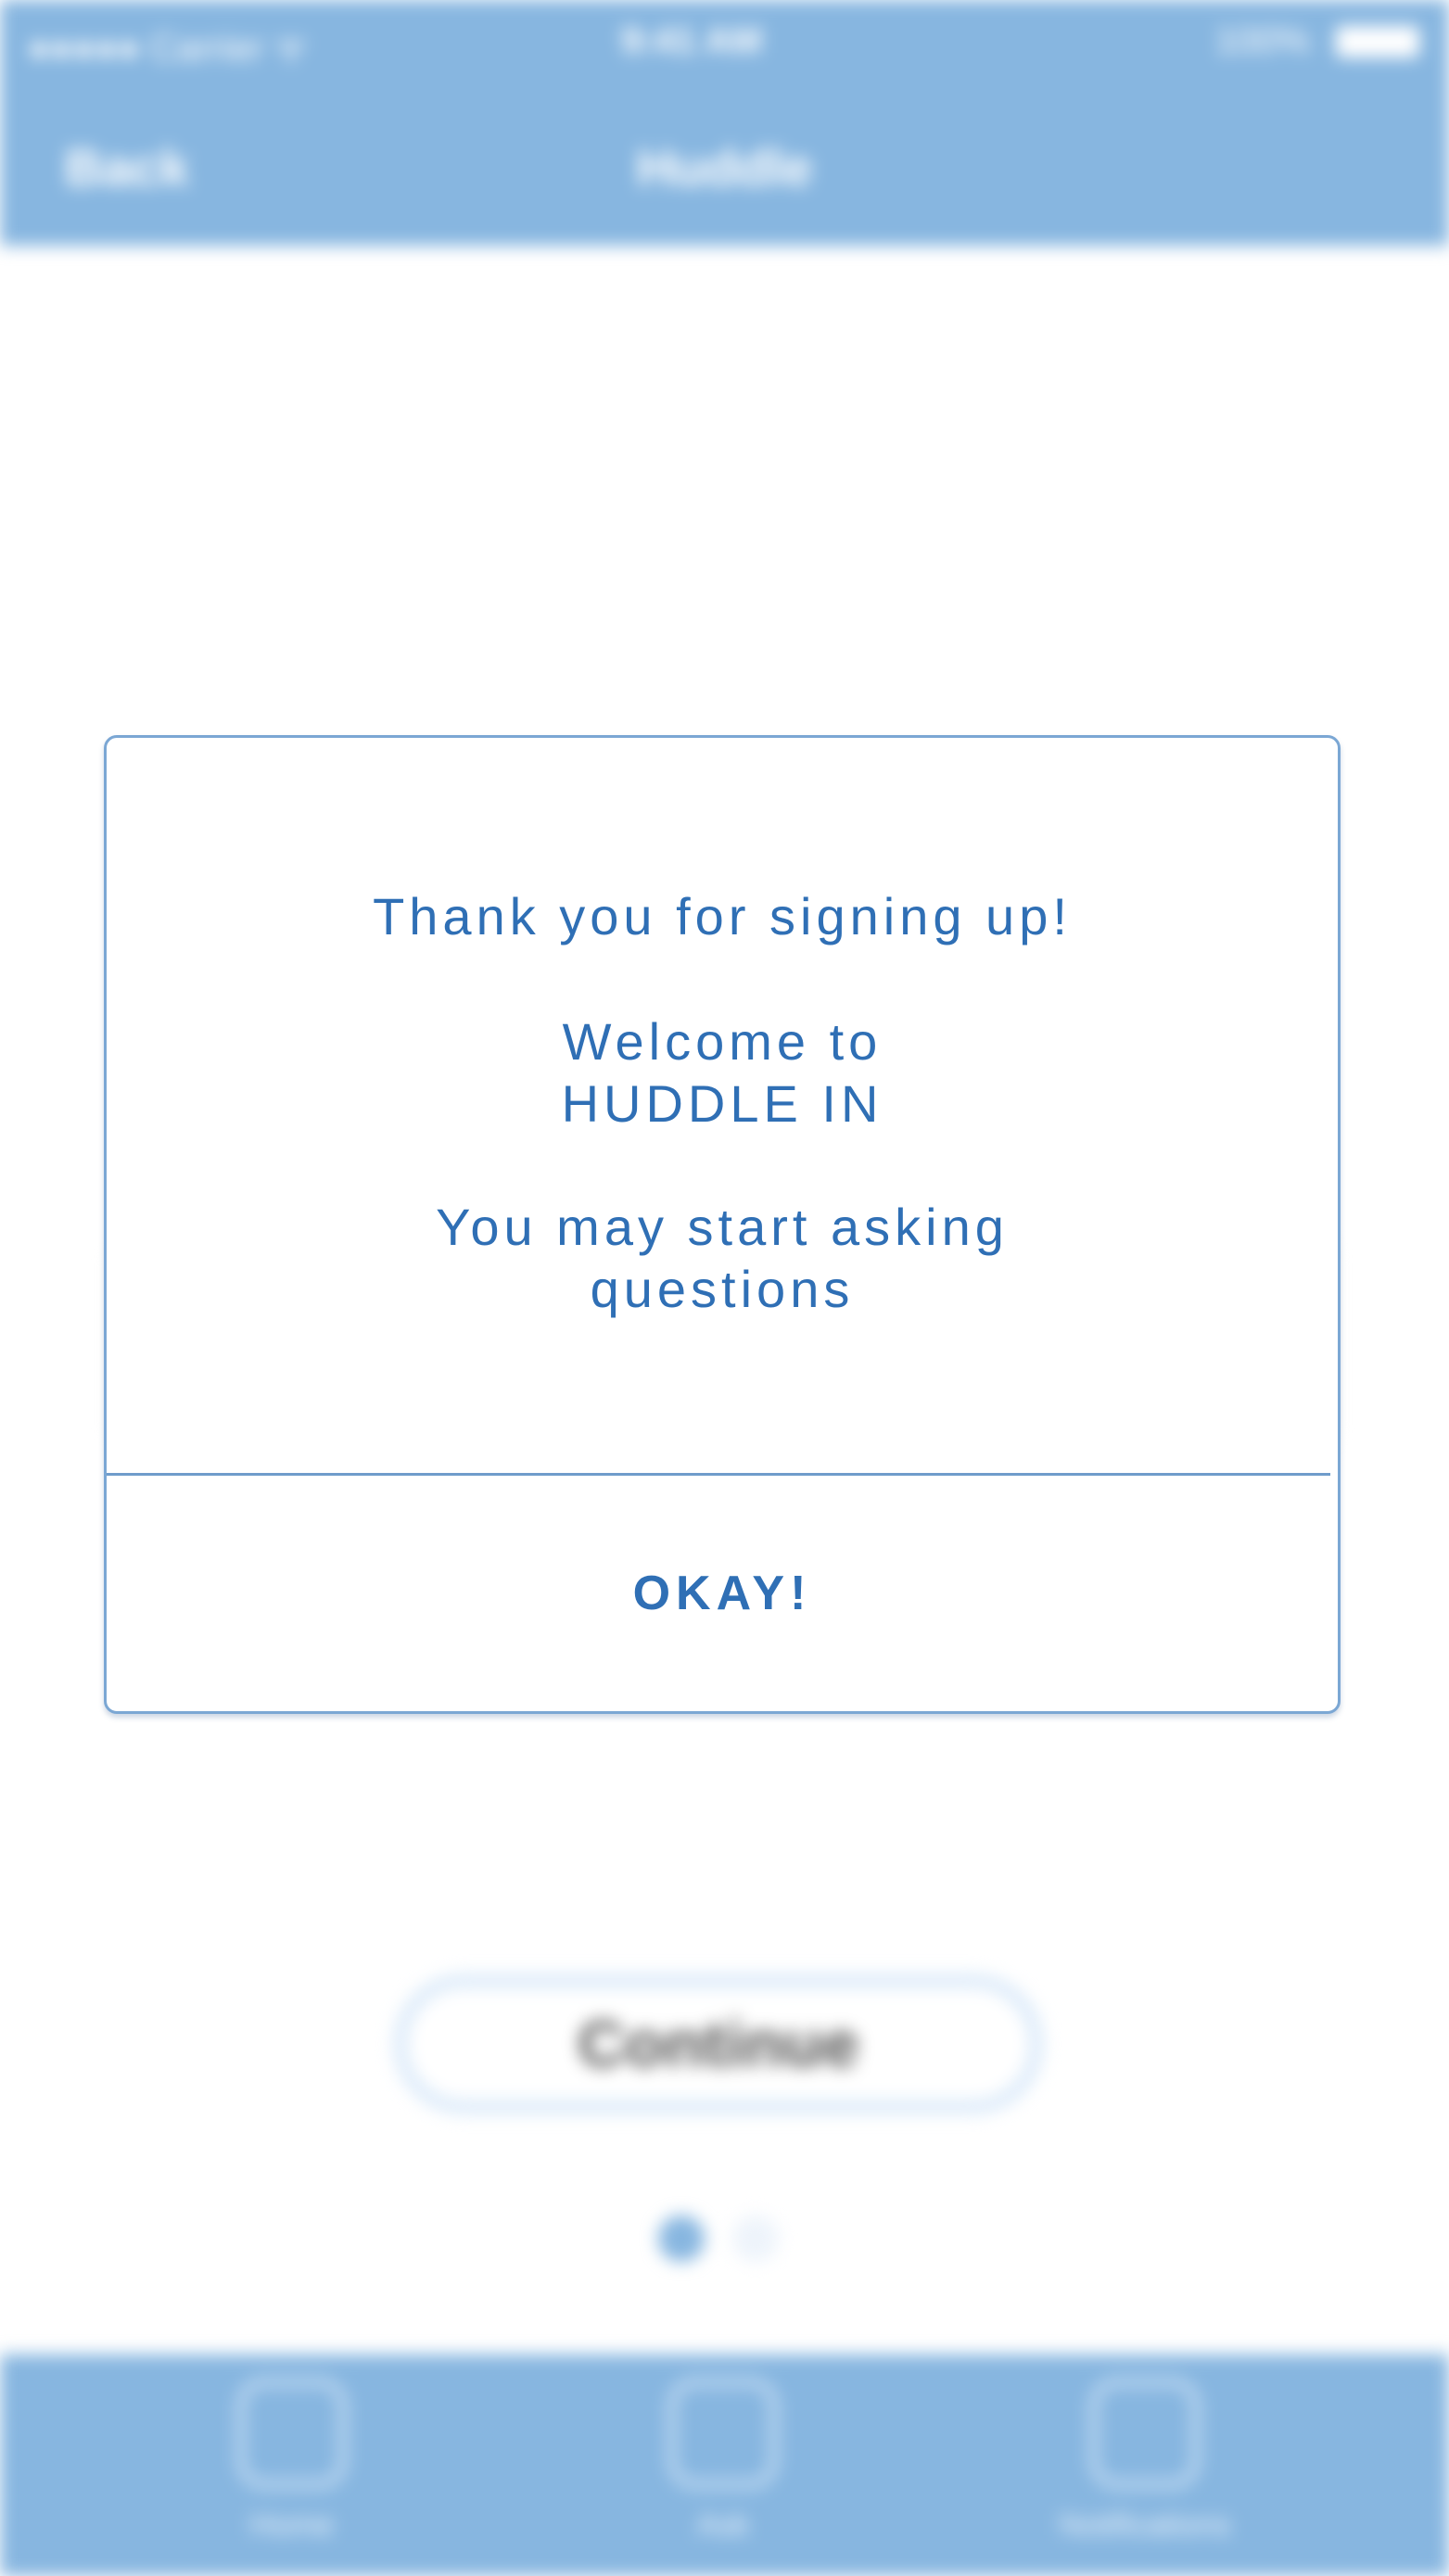  I want to click on nav-title: Huddle, so click(724, 167).